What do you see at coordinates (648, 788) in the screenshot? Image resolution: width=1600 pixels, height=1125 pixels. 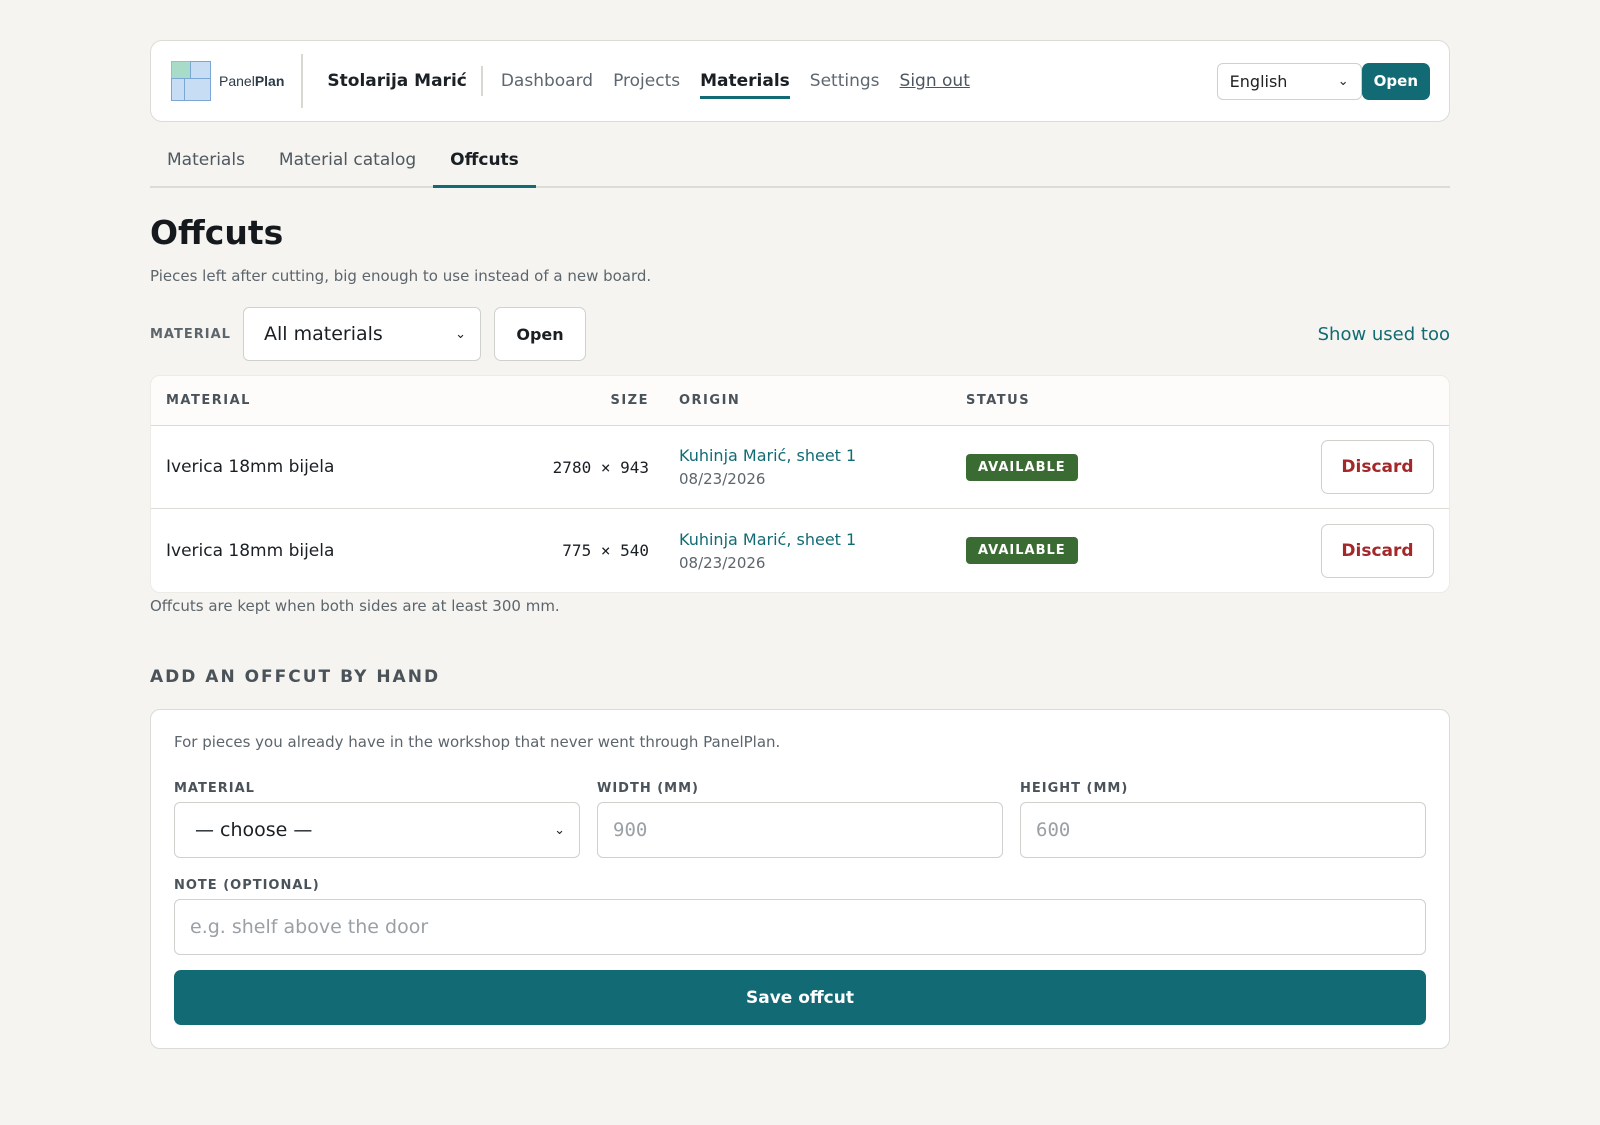 I see `width-field-label: WIDTH (MM)` at bounding box center [648, 788].